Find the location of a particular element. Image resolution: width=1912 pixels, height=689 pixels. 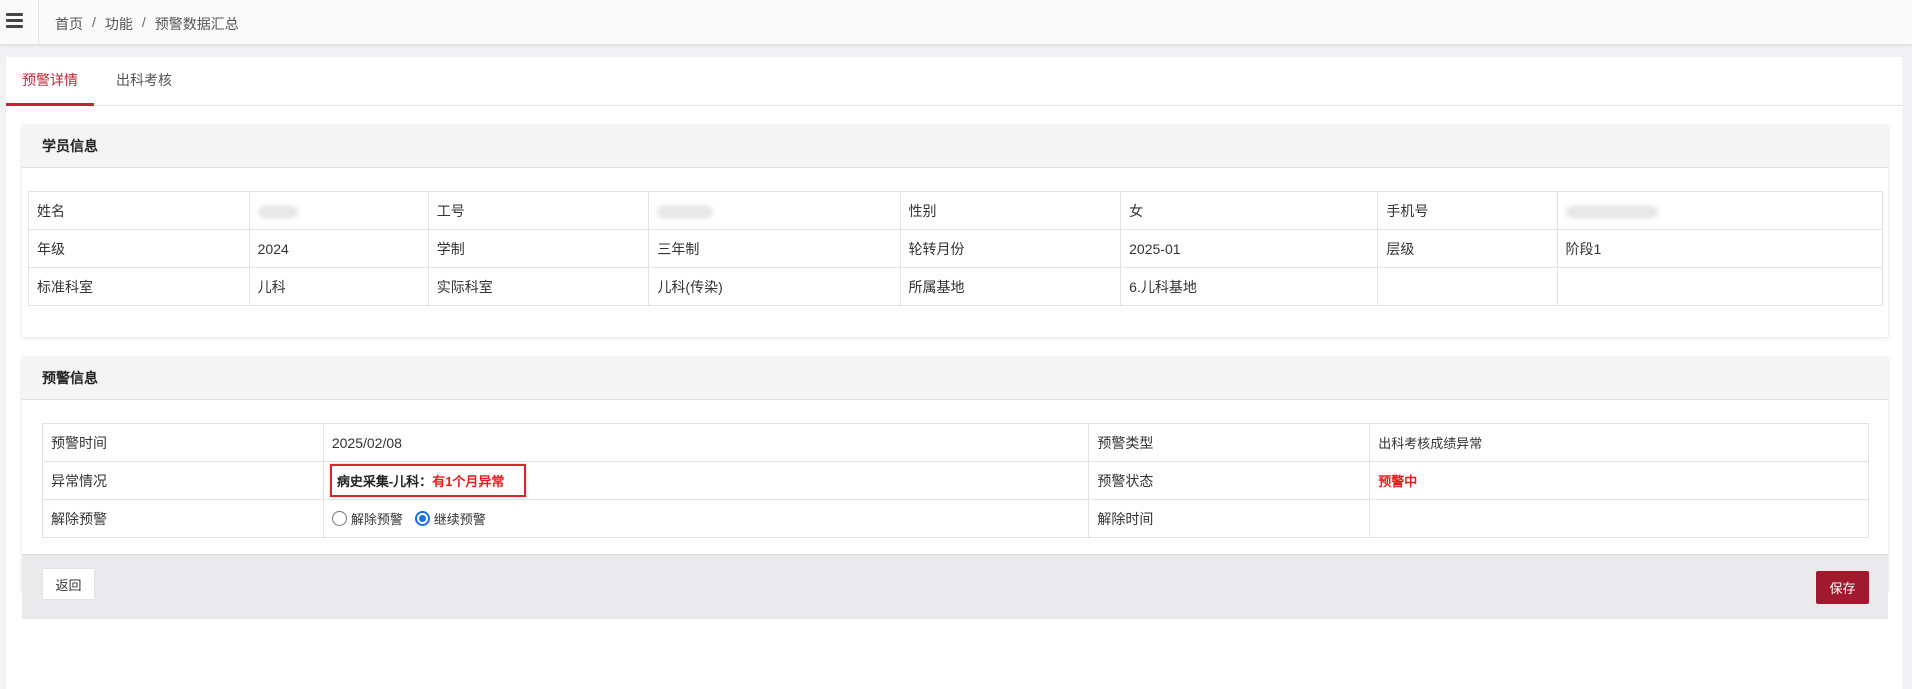

table-row: 预警时间 2025/02/08 预警类型 出科考核成绩异常 is located at coordinates (955, 442).